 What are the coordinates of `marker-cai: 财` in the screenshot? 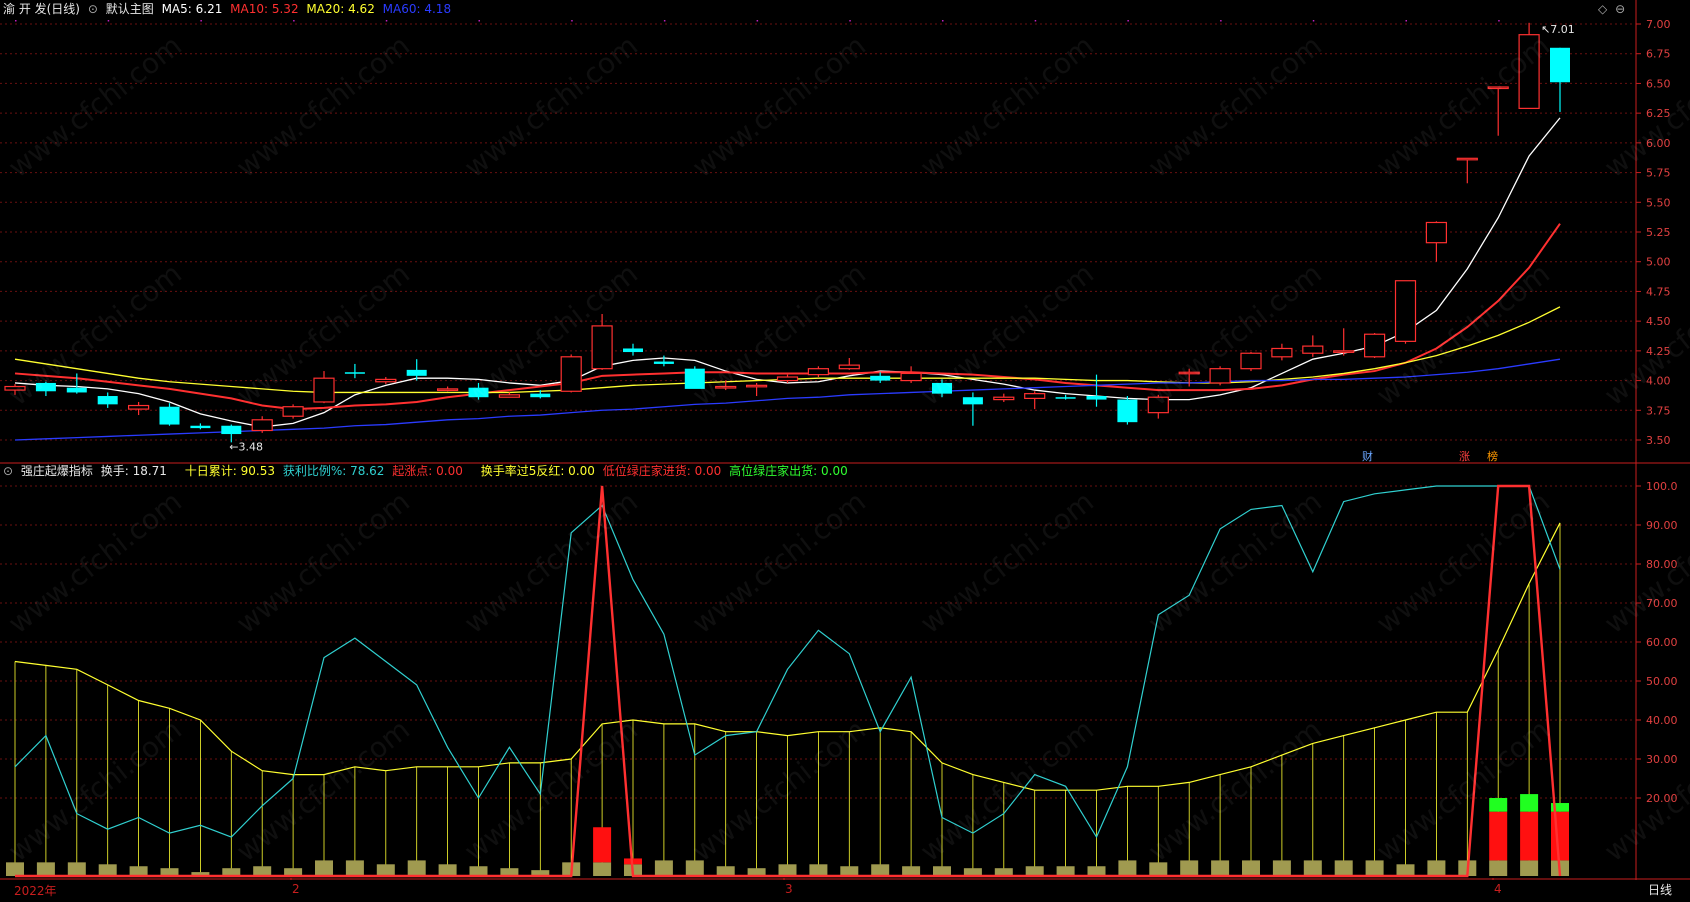 It's located at (1367, 456).